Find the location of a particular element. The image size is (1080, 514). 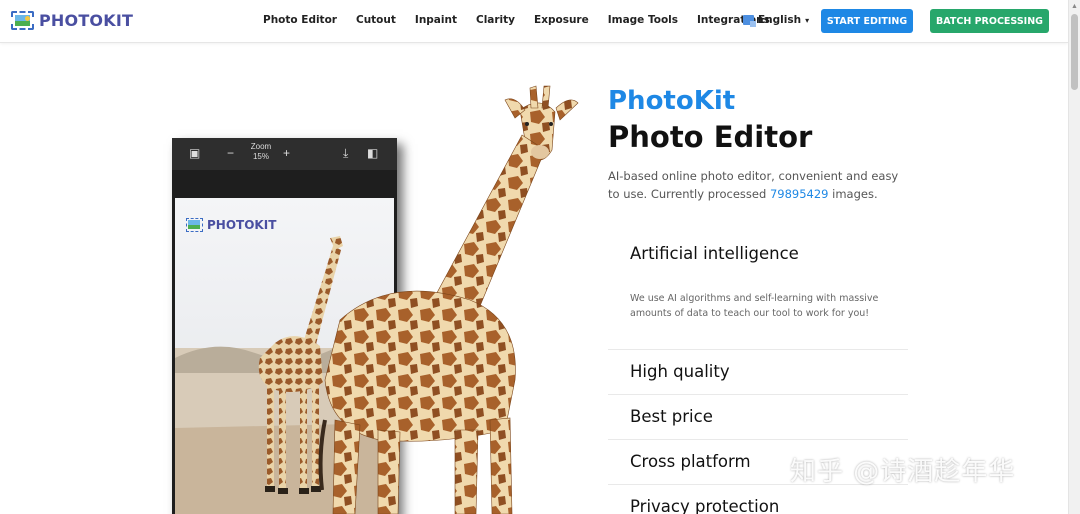

feature-item-price: Best price is located at coordinates (758, 417).